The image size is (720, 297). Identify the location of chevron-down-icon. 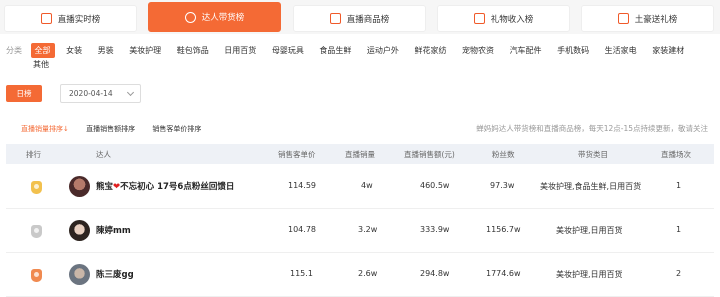
(130, 92).